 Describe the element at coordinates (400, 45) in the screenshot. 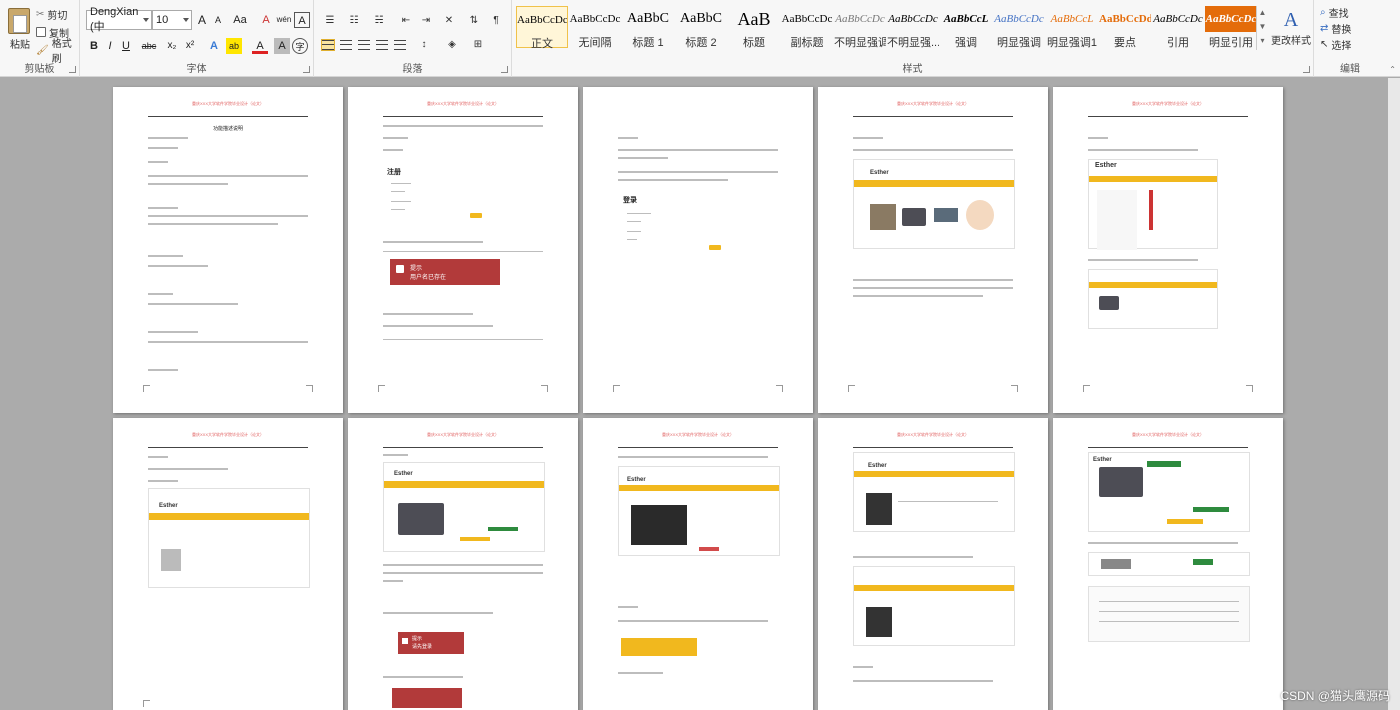

I see `distribute-button` at that location.